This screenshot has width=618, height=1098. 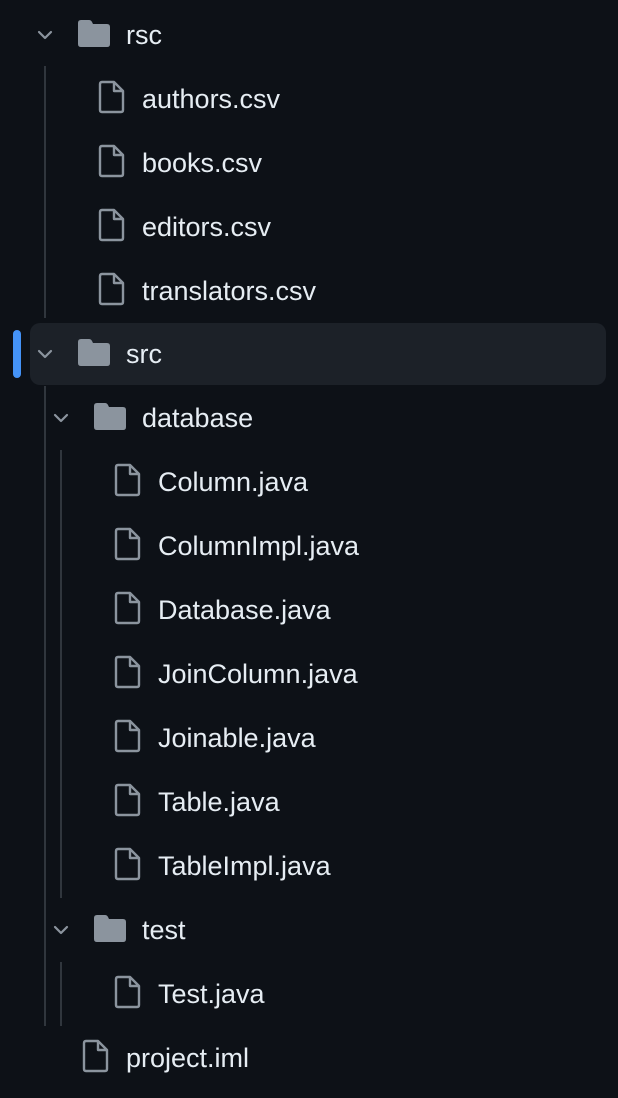 I want to click on tree-folder-database: database, so click(x=309, y=418).